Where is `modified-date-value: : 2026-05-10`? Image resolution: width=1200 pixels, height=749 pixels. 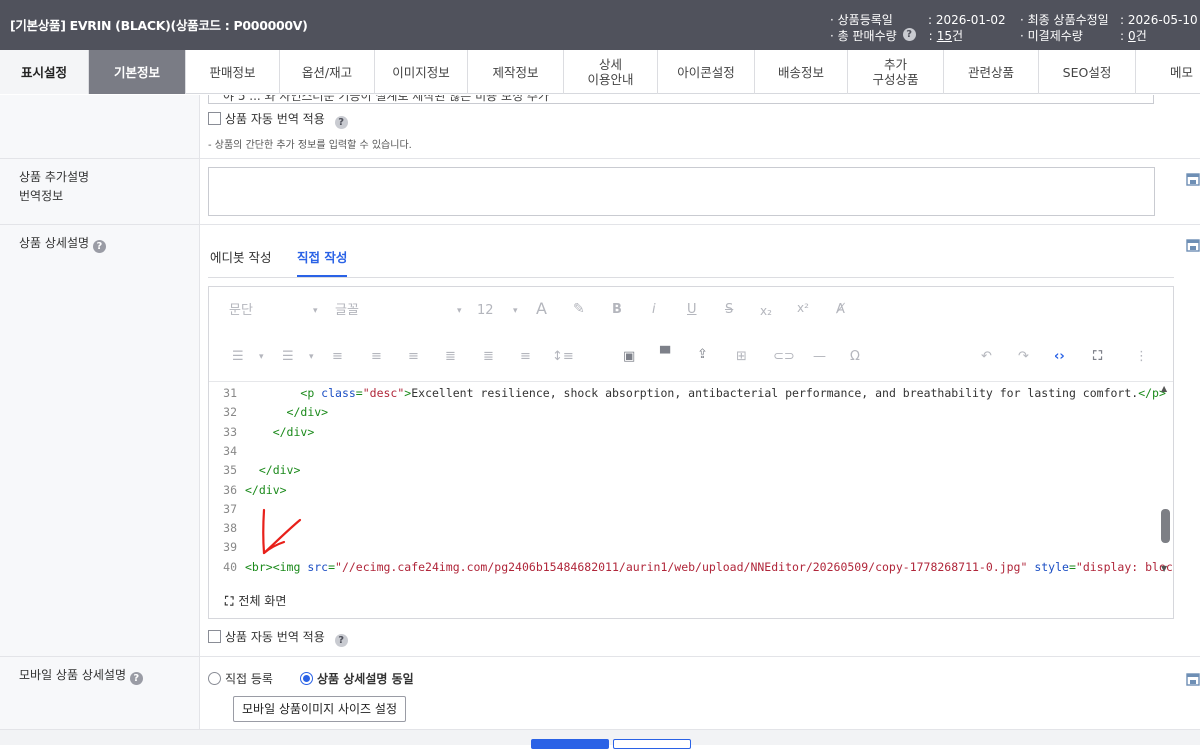
modified-date-value: : 2026-05-10 is located at coordinates (1159, 20).